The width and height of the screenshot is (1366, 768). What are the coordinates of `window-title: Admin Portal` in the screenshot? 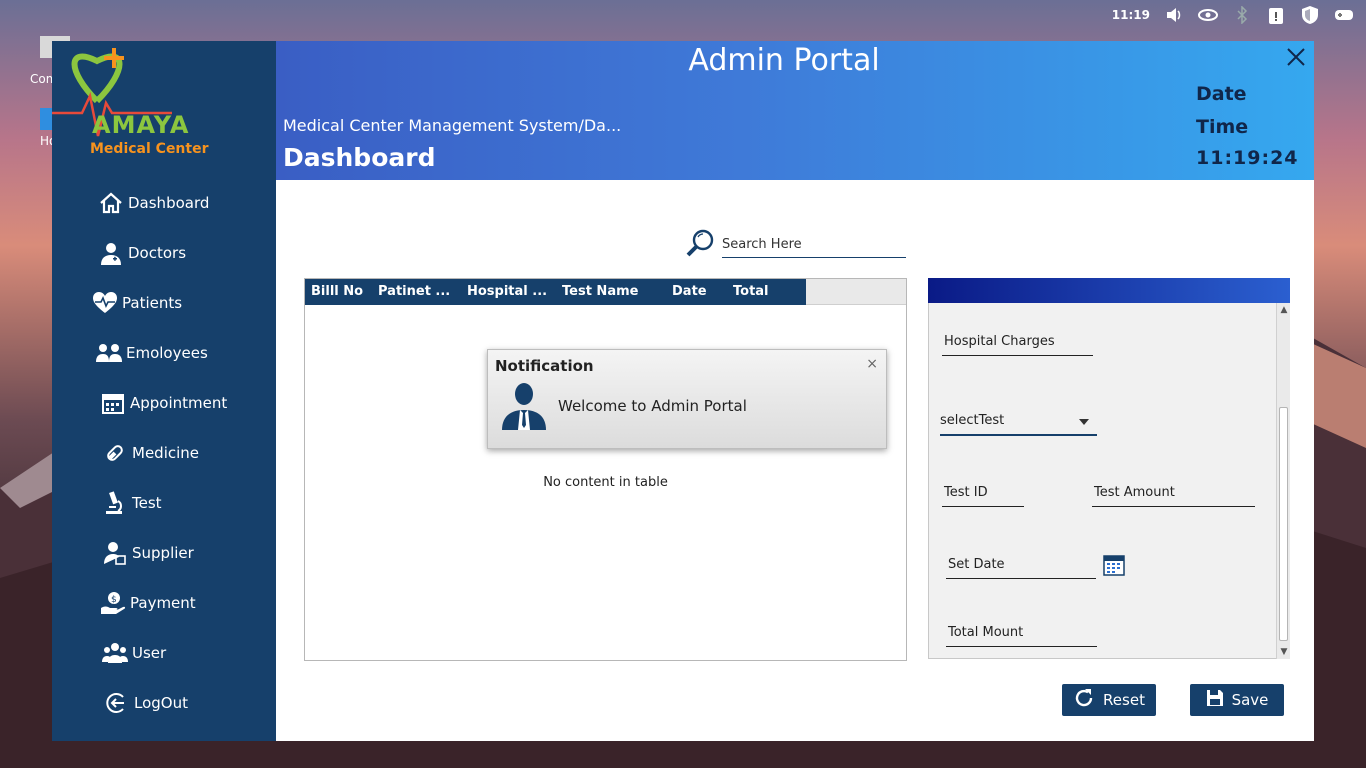 It's located at (784, 60).